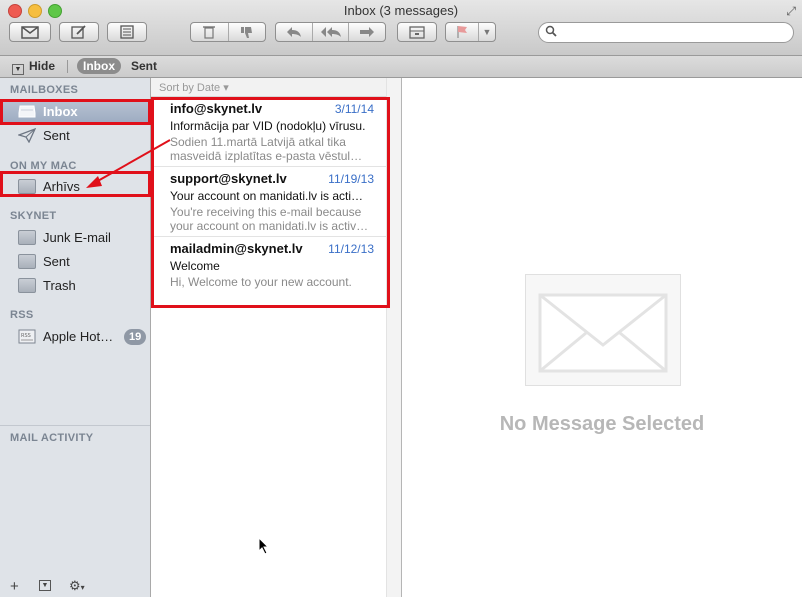  I want to click on sidebar-item-skynet-sent: Sent, so click(75, 262).